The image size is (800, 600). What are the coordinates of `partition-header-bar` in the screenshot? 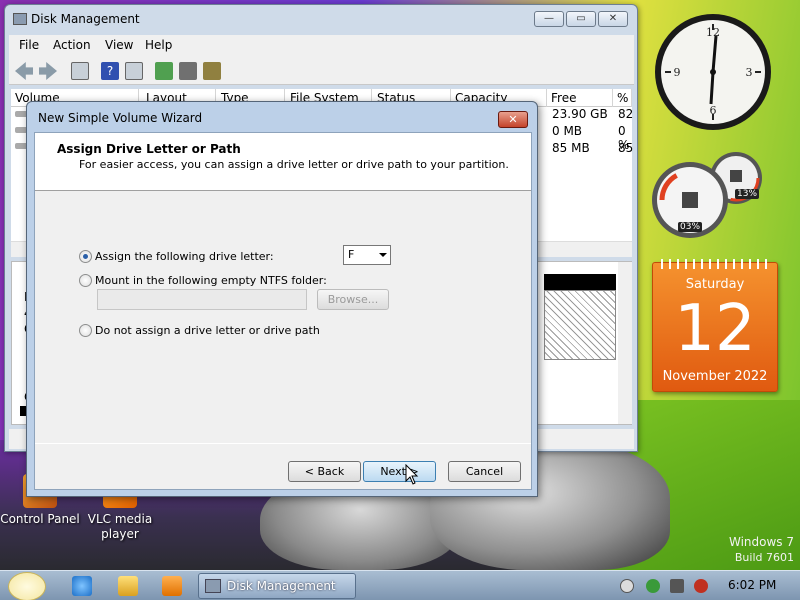 It's located at (580, 282).